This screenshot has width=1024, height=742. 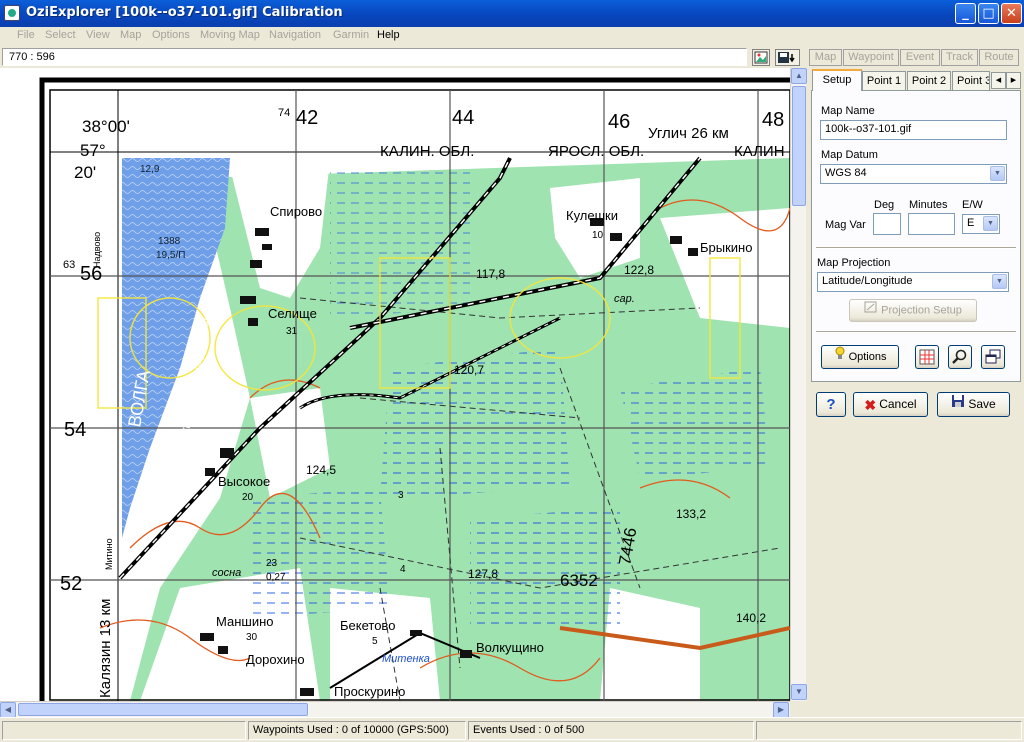 What do you see at coordinates (854, 263) in the screenshot?
I see `map-projection-label: Map Projection` at bounding box center [854, 263].